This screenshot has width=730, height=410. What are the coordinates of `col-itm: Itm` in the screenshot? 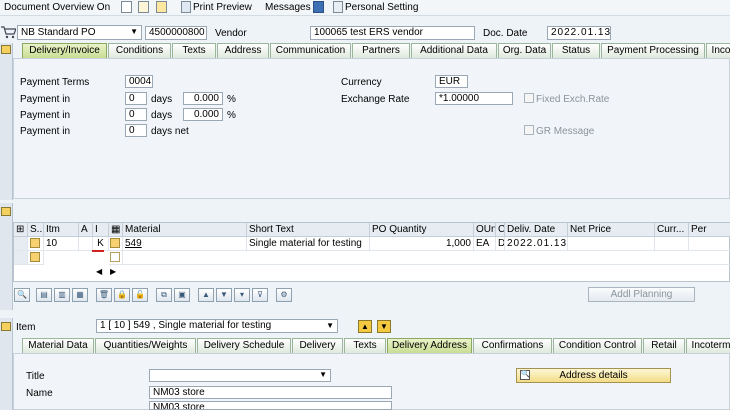 It's located at (61, 230).